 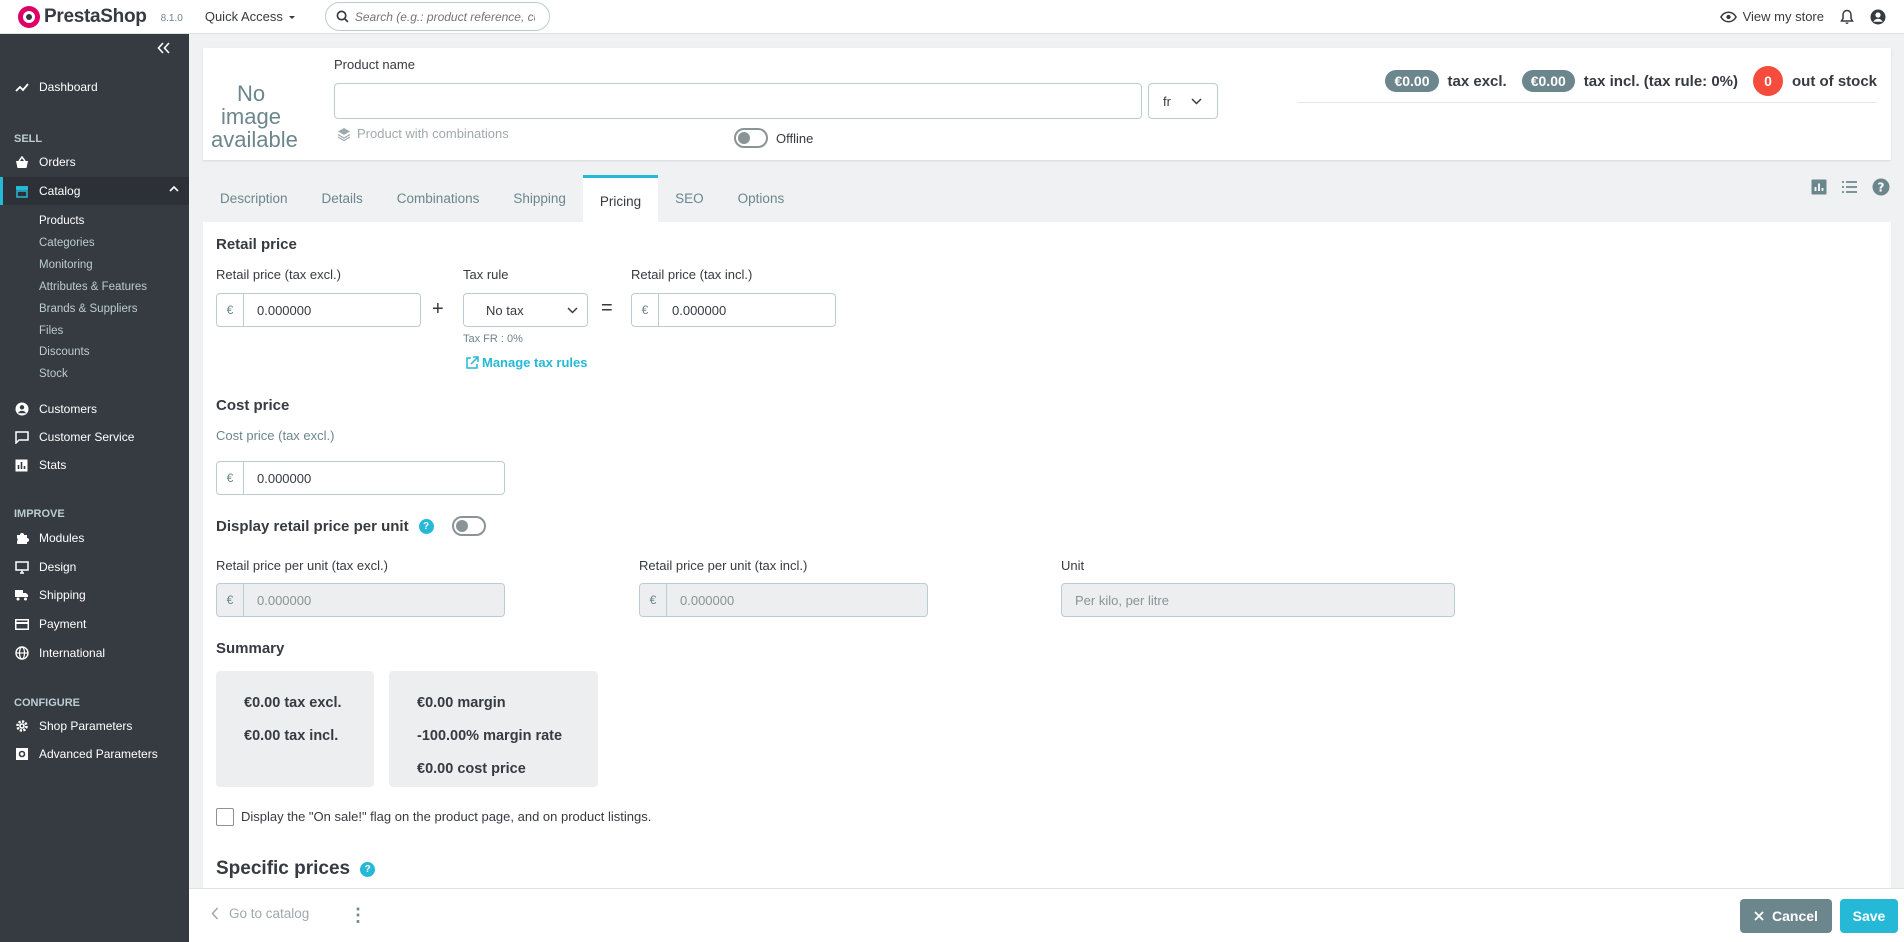 I want to click on on-sale-checkbox, so click(x=225, y=817).